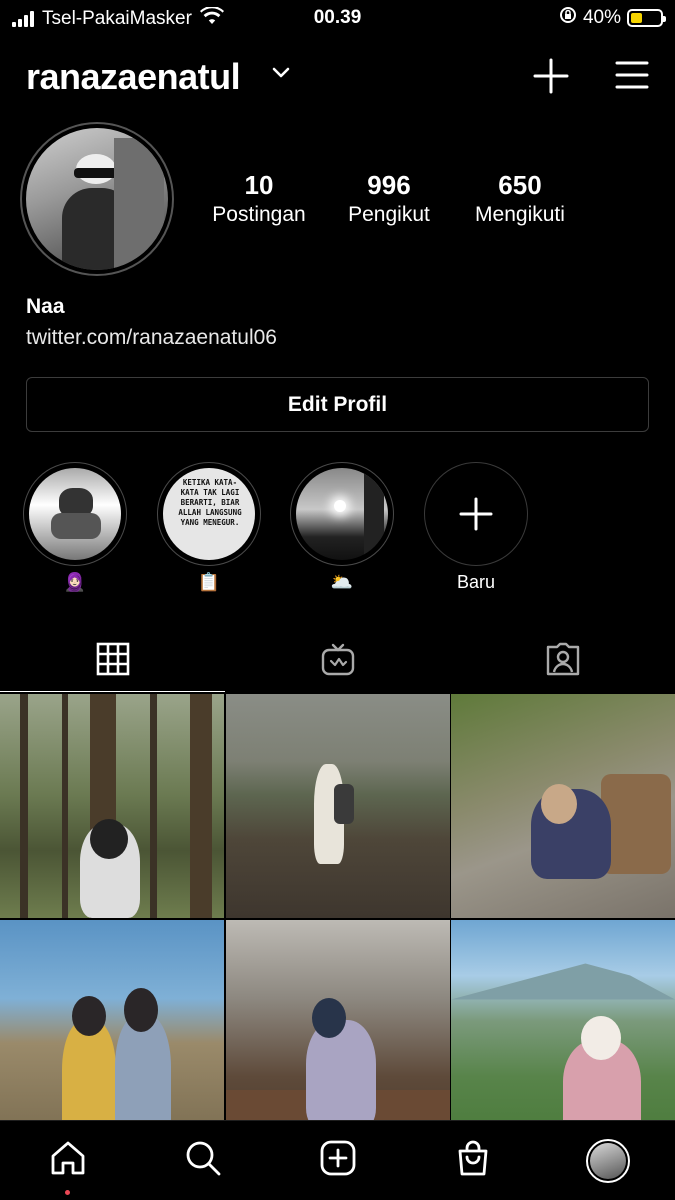 The width and height of the screenshot is (675, 1200). I want to click on profile-header: ranazaenatul, so click(337, 77).